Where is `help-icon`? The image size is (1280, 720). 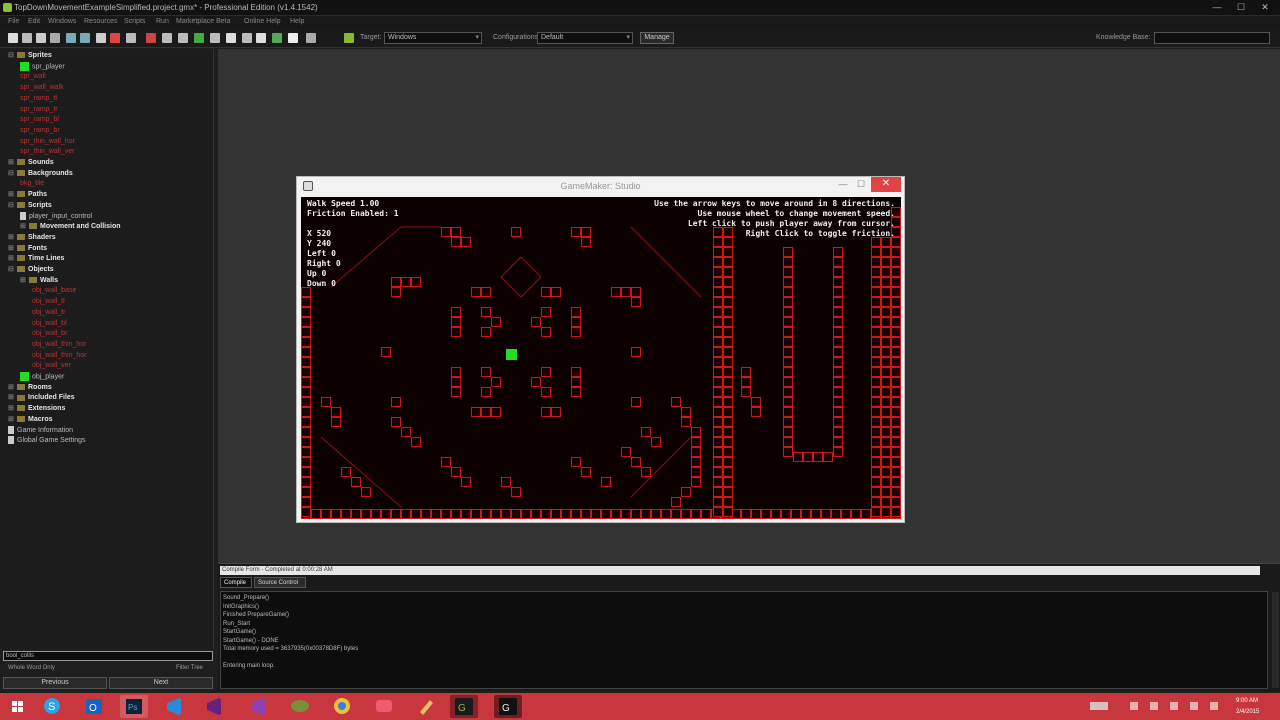 help-icon is located at coordinates (349, 38).